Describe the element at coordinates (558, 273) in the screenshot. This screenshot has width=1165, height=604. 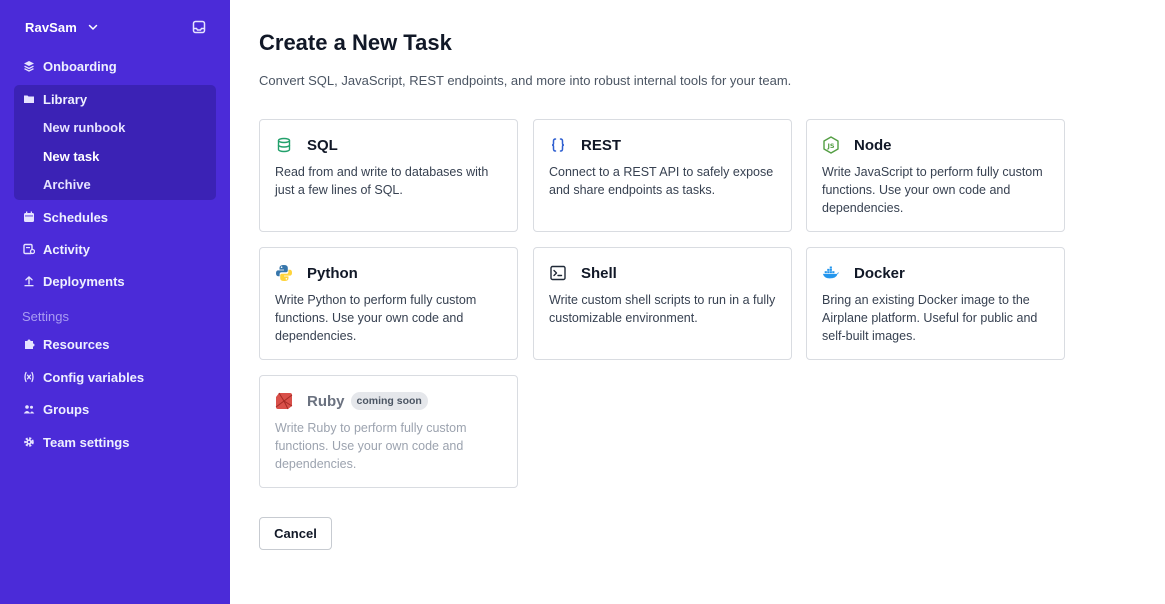
I see `terminal-icon` at that location.